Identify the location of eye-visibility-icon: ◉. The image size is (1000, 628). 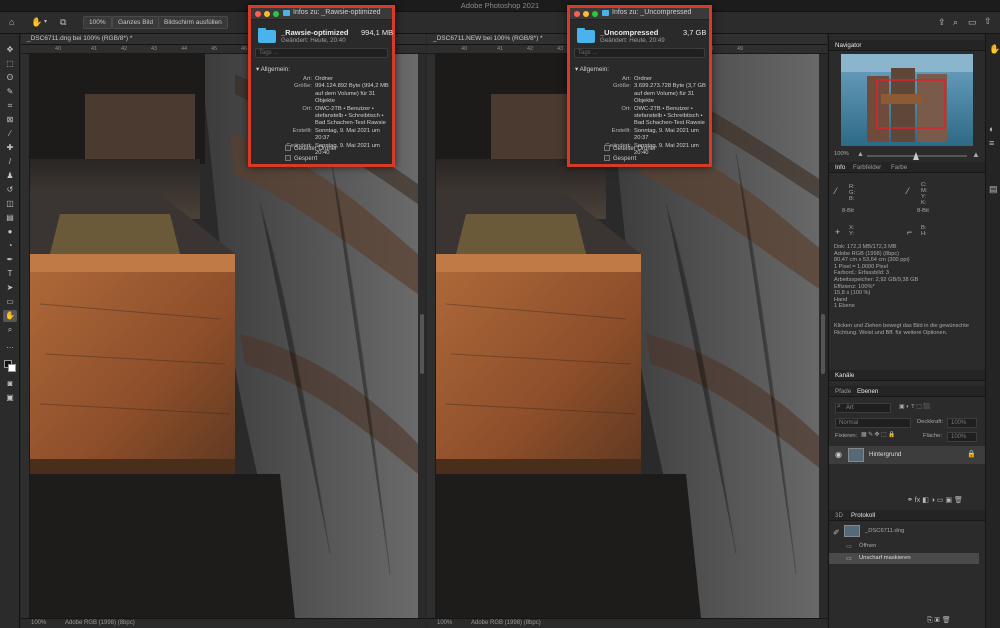
(838, 454).